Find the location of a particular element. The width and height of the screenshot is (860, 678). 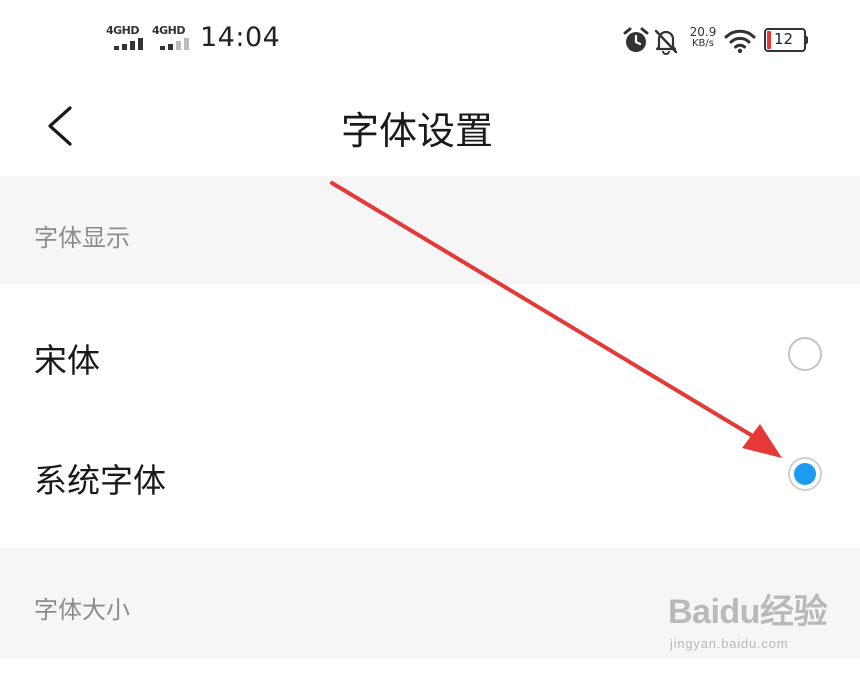

wifi-icon is located at coordinates (740, 41).